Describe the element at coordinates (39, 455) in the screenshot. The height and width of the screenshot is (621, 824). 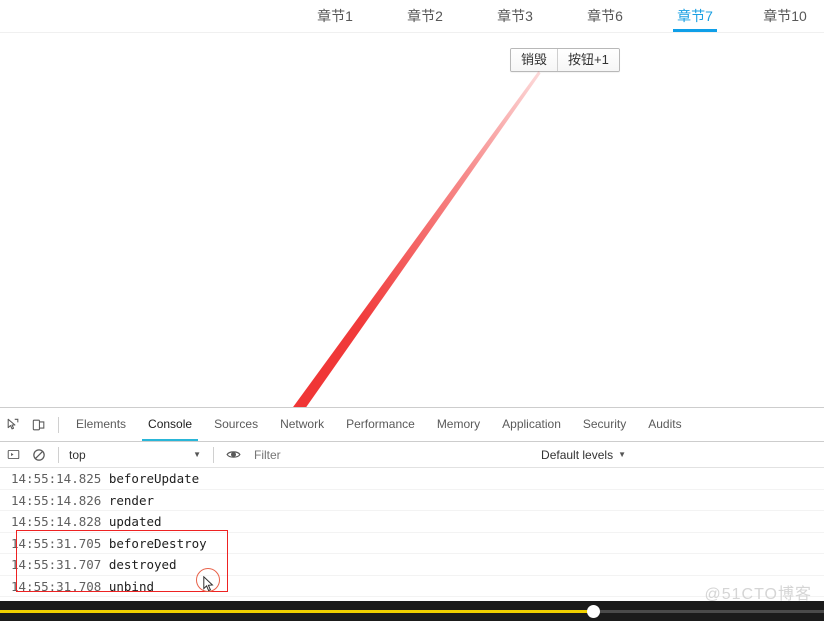
I see `clear-console-icon` at that location.